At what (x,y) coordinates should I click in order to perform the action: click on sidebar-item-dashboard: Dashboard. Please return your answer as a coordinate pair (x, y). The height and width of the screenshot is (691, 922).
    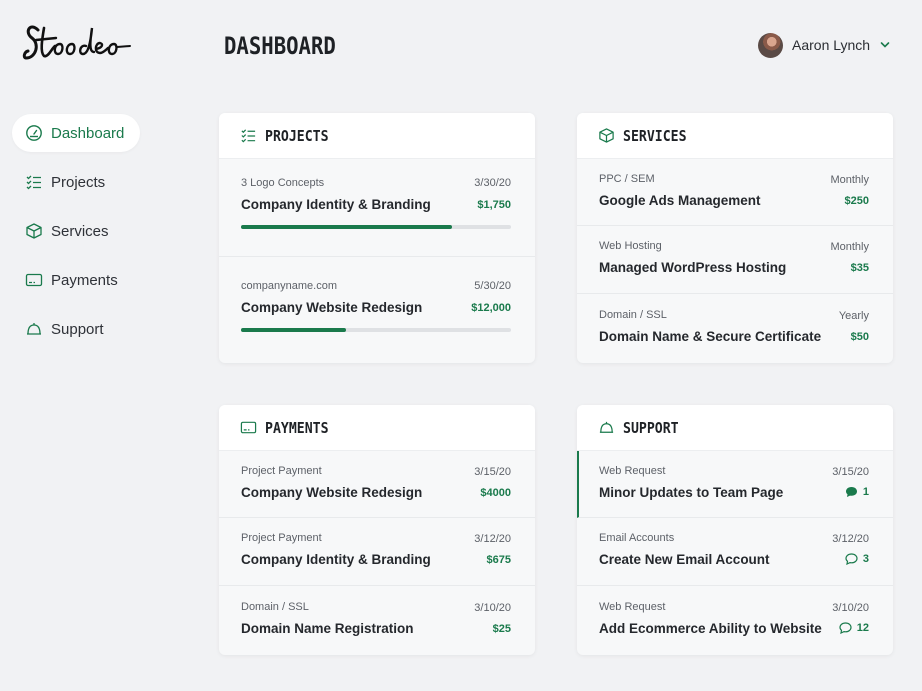
    Looking at the image, I should click on (76, 133).